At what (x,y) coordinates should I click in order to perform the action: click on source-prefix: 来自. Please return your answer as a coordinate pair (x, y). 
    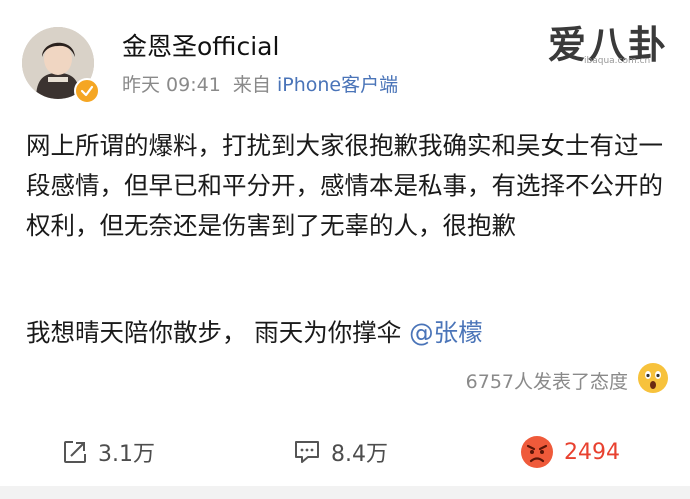
    Looking at the image, I should click on (251, 85).